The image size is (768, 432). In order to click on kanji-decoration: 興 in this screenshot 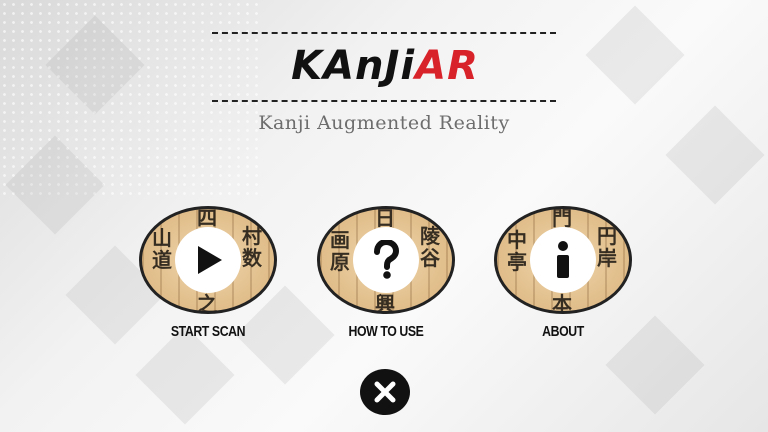, I will do `click(385, 303)`.